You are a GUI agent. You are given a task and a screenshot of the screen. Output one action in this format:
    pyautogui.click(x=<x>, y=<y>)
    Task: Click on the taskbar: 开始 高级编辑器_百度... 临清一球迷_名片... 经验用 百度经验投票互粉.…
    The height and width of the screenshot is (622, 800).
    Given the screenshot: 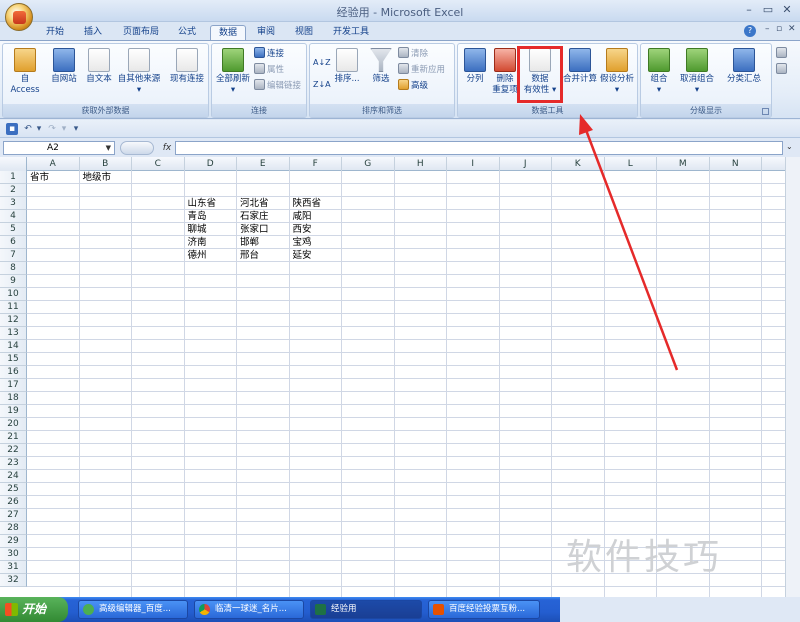 What is the action you would take?
    pyautogui.click(x=280, y=609)
    